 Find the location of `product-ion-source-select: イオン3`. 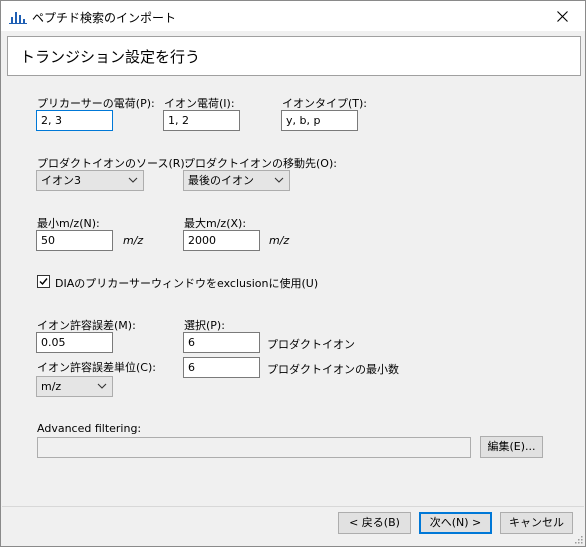

product-ion-source-select: イオン3 is located at coordinates (90, 180).